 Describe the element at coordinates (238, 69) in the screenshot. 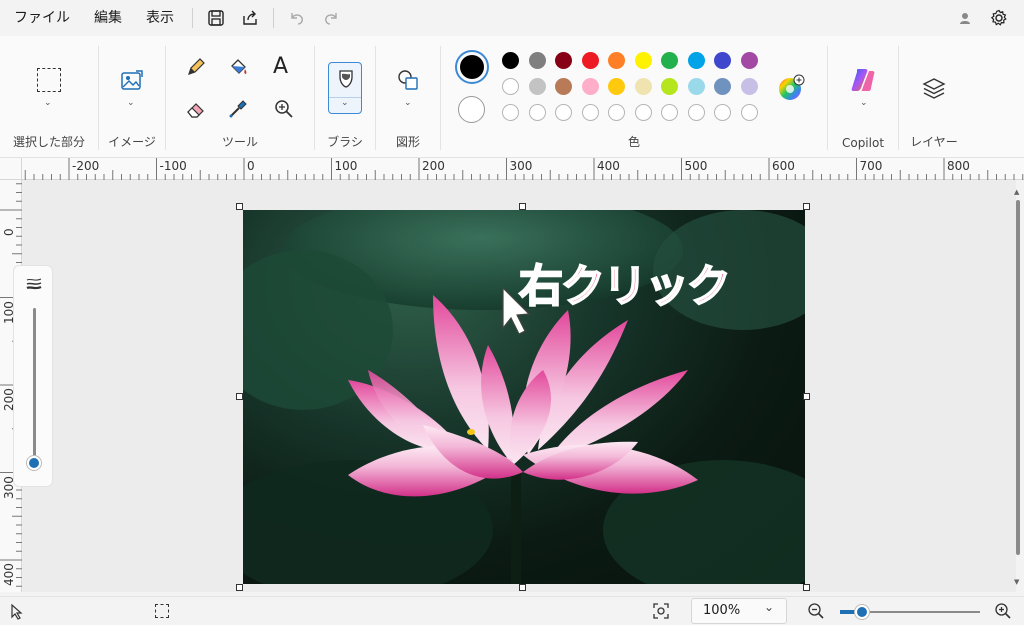

I see `fill-bucket-icon` at that location.